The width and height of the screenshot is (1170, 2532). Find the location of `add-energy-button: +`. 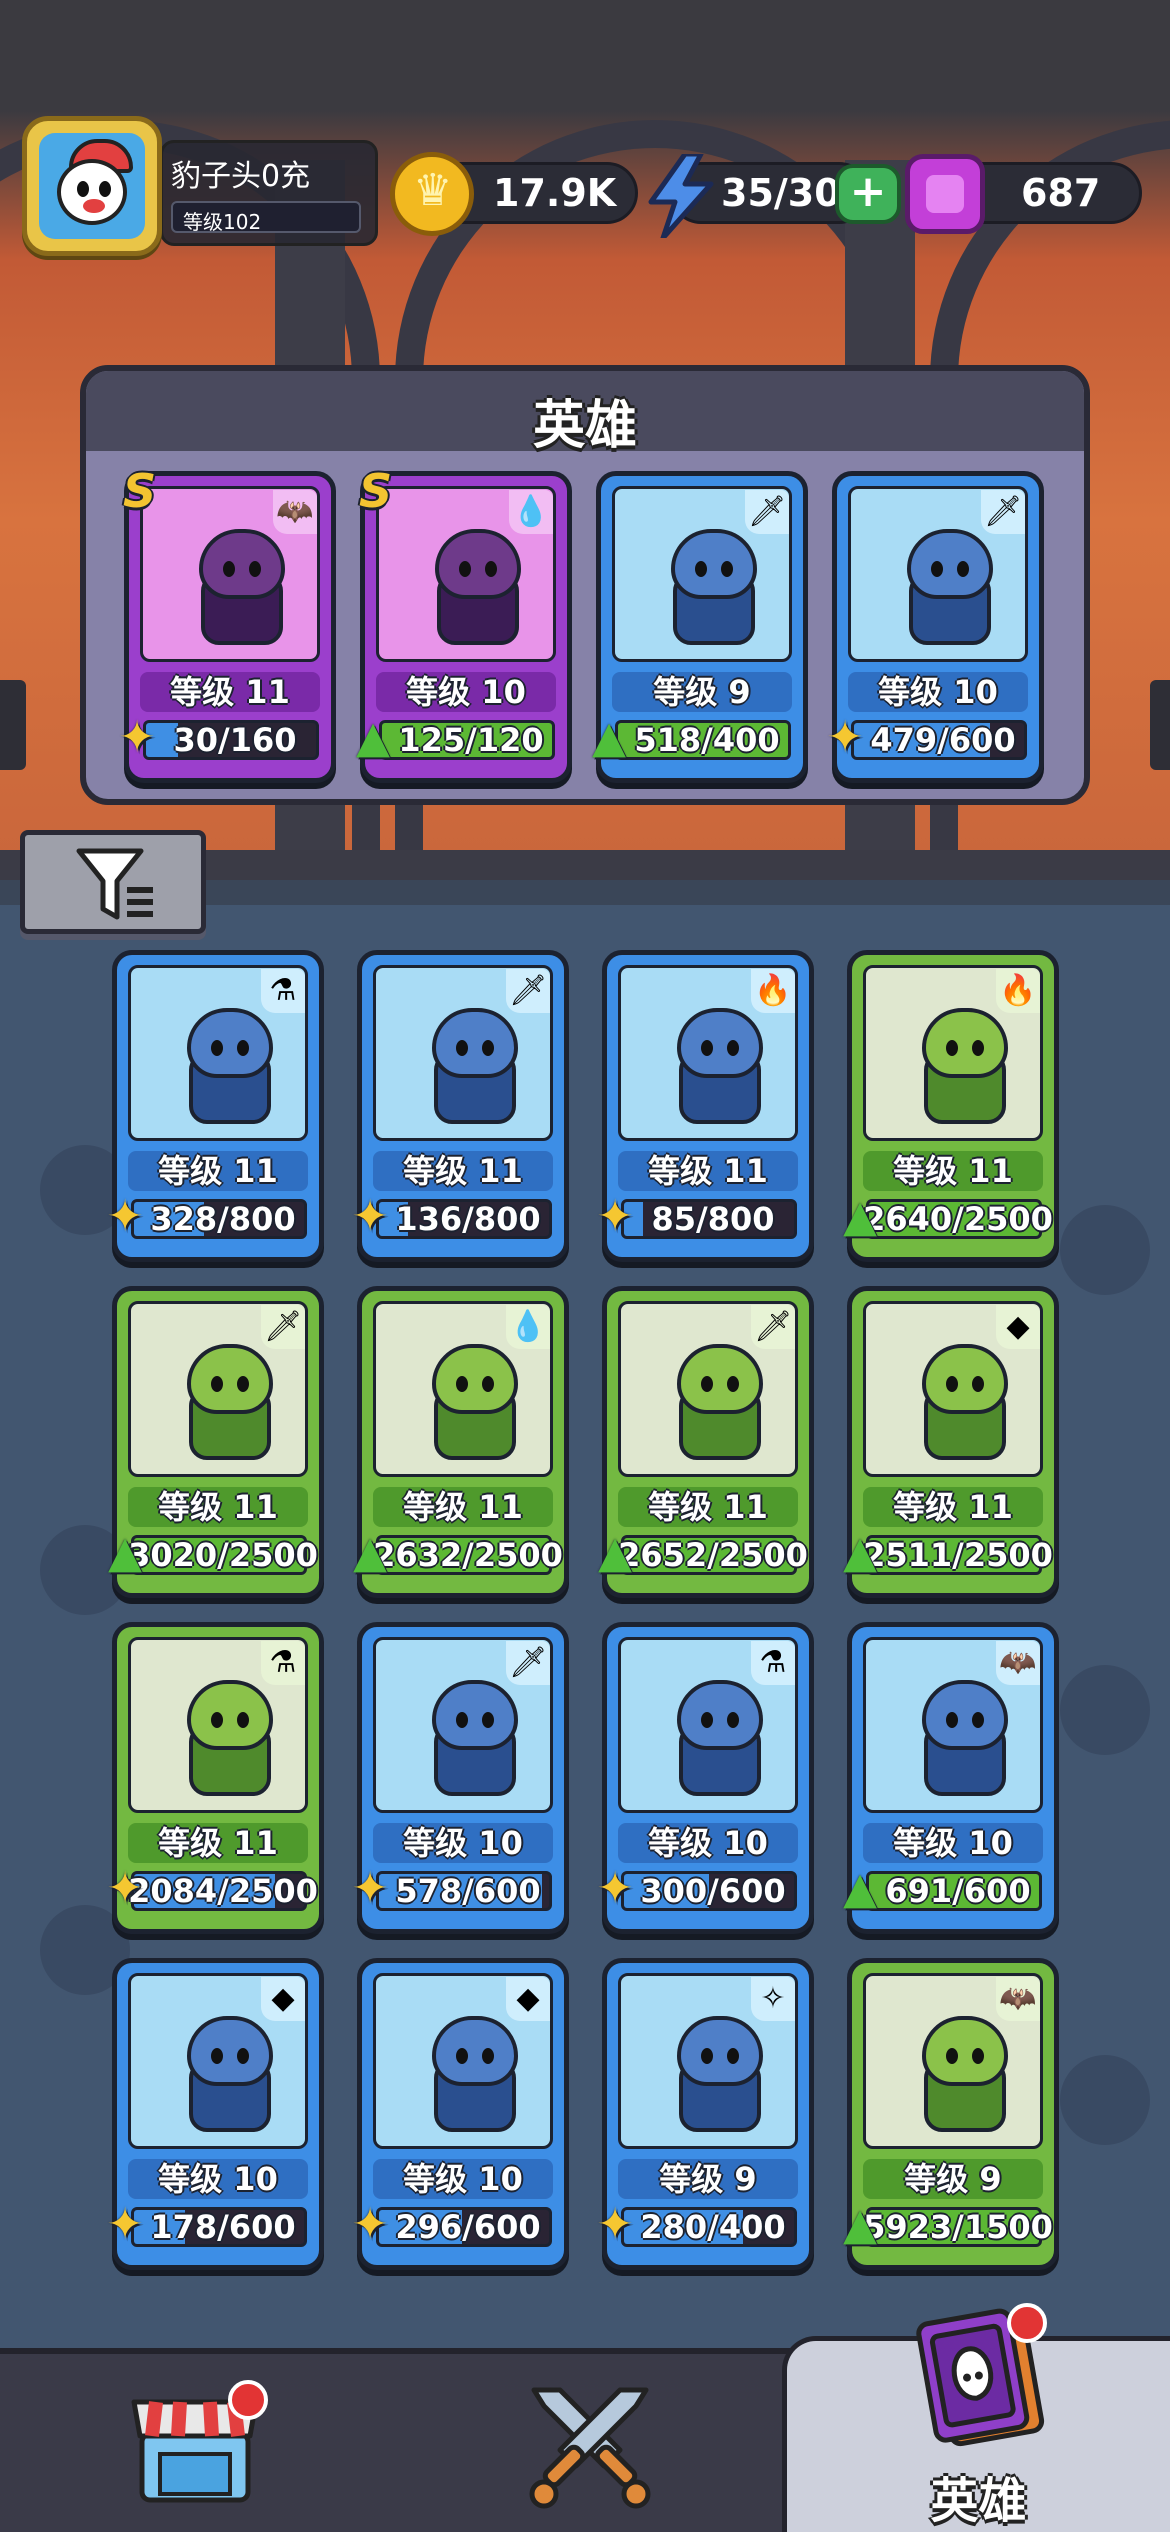

add-energy-button: + is located at coordinates (868, 194).